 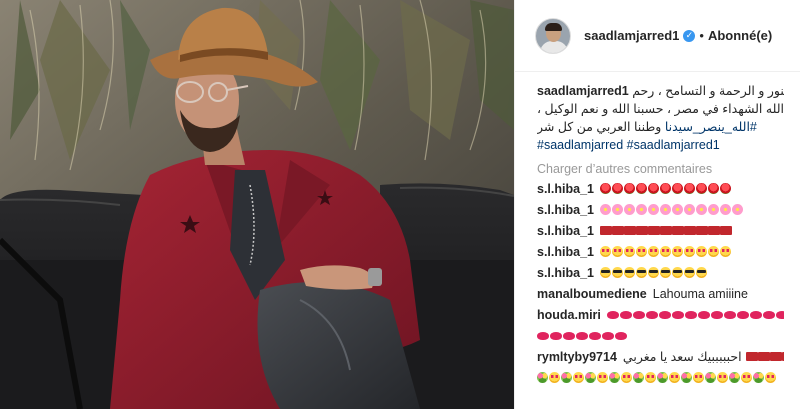 I want to click on comment-username: houda.miri, so click(x=569, y=315).